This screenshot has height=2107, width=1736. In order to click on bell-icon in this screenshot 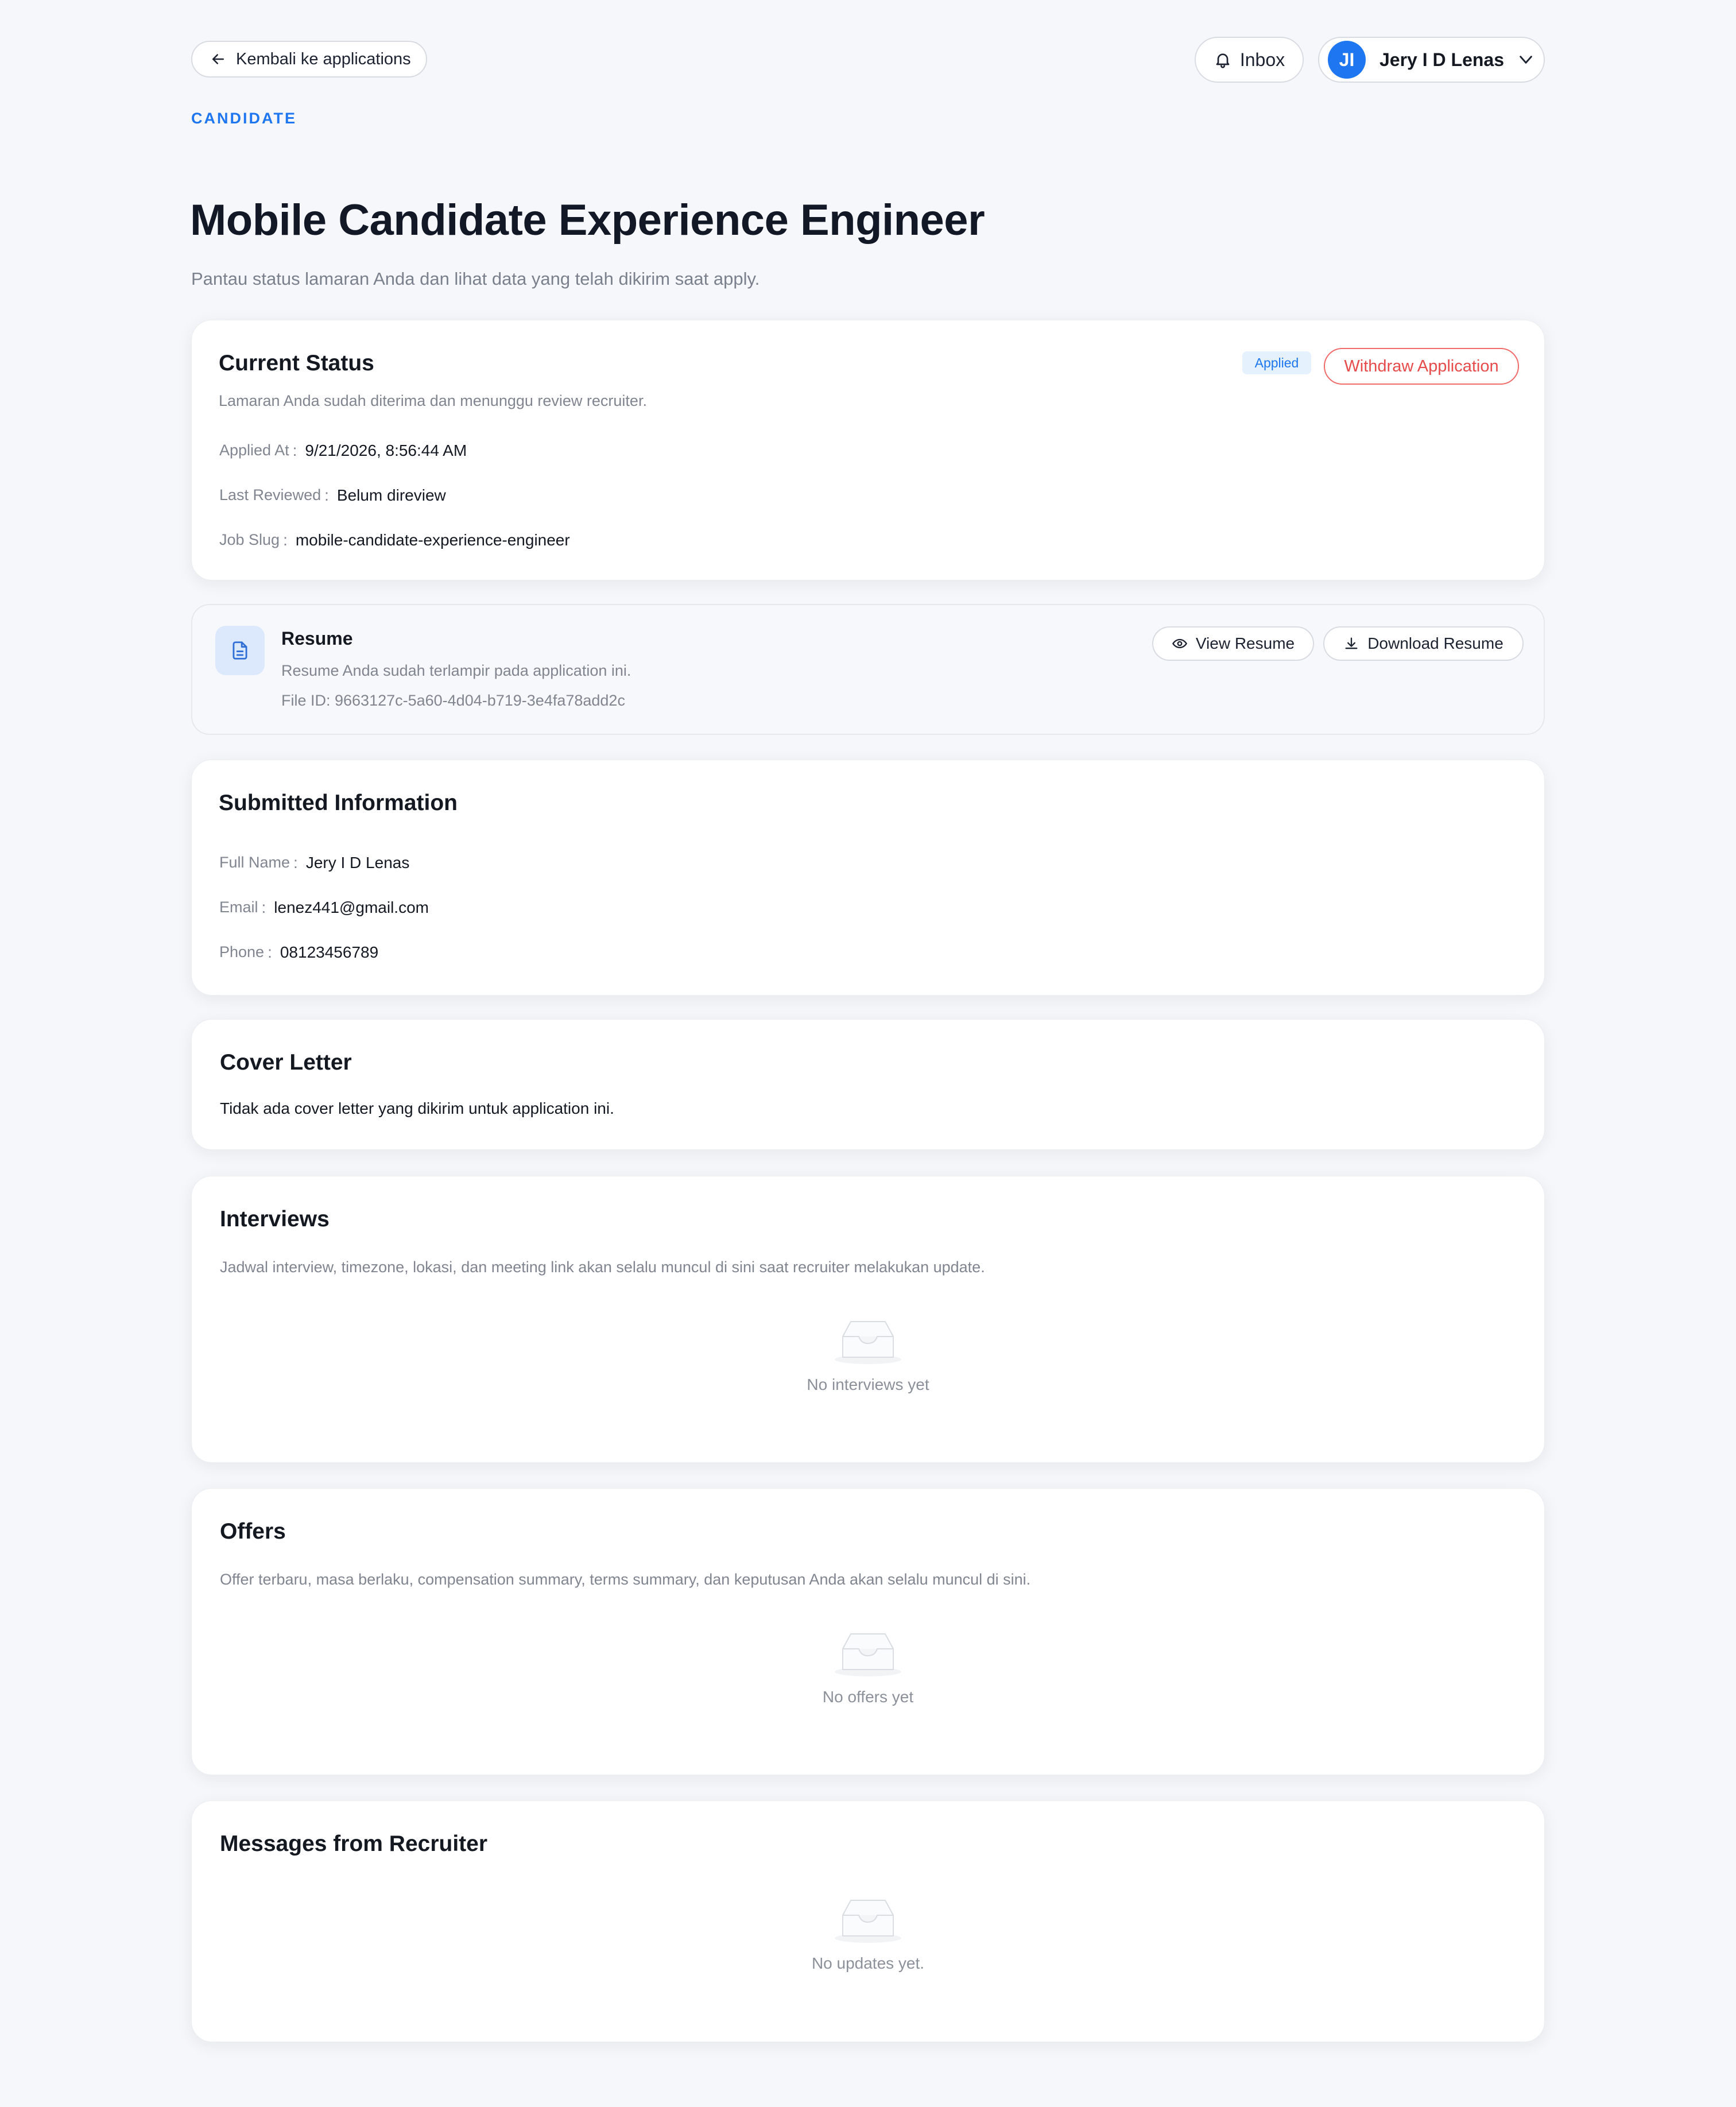, I will do `click(1223, 60)`.